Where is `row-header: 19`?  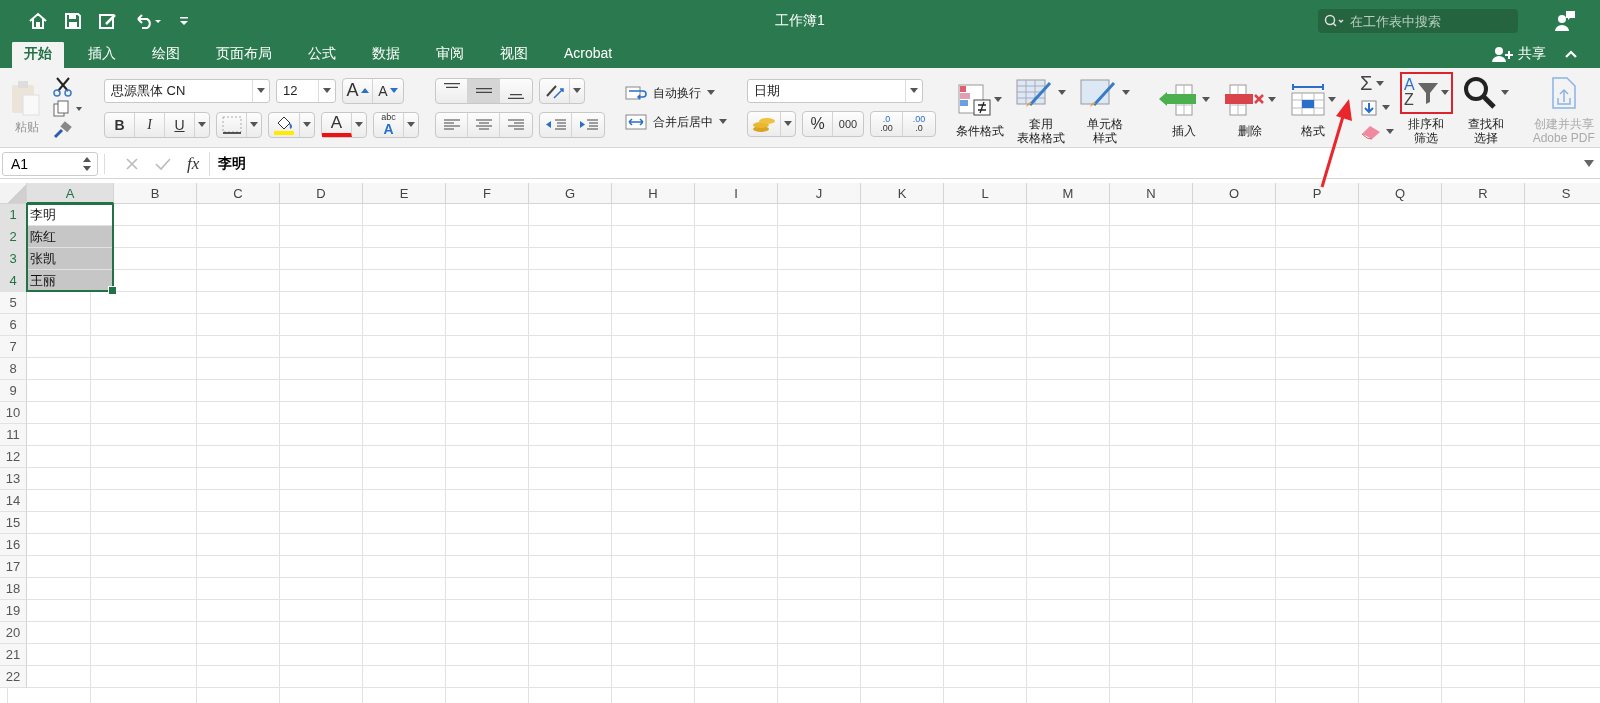 row-header: 19 is located at coordinates (13, 611).